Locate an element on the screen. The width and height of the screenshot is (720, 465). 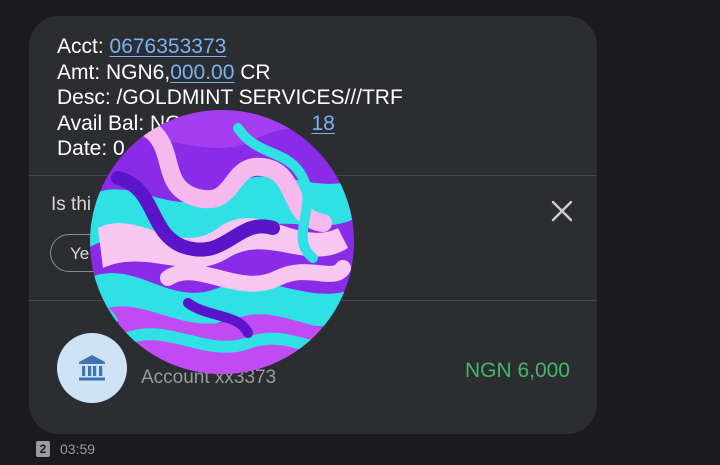
close-button is located at coordinates (562, 211).